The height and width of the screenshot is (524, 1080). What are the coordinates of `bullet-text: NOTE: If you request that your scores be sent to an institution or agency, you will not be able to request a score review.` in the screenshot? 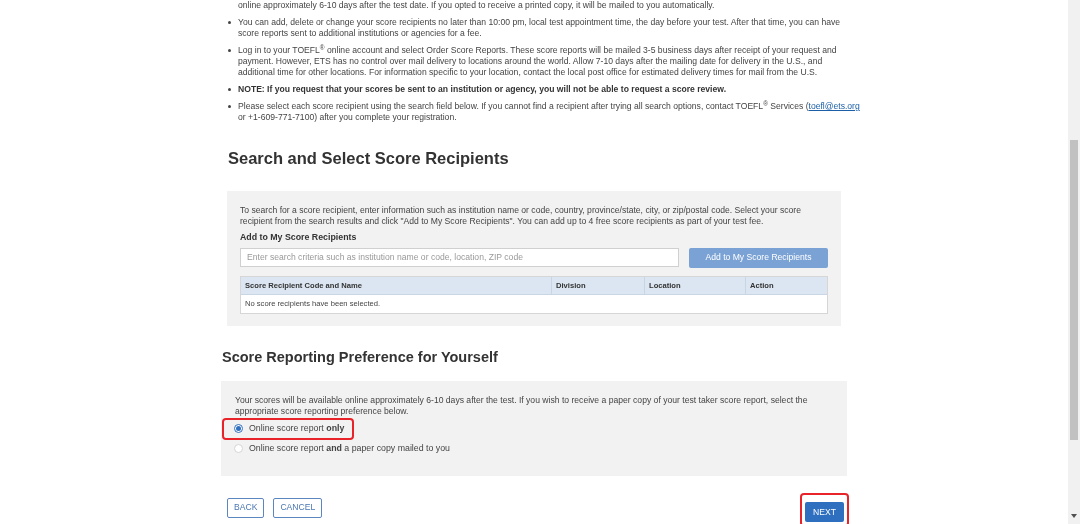 It's located at (482, 89).